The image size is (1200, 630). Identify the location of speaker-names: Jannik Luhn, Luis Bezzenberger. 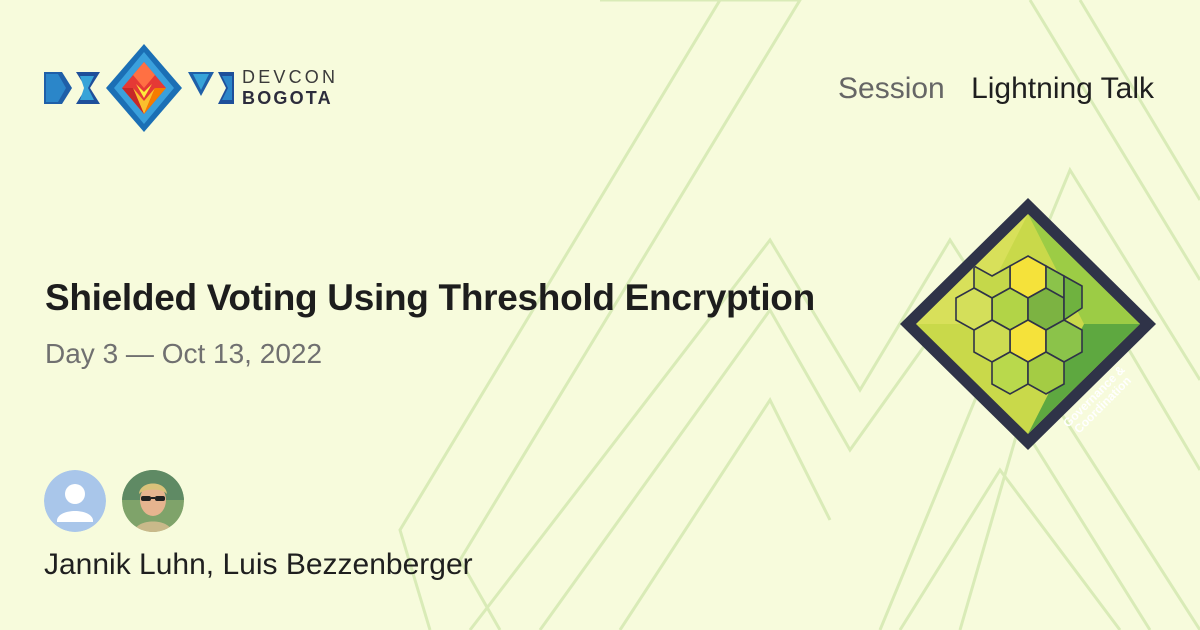
(258, 564).